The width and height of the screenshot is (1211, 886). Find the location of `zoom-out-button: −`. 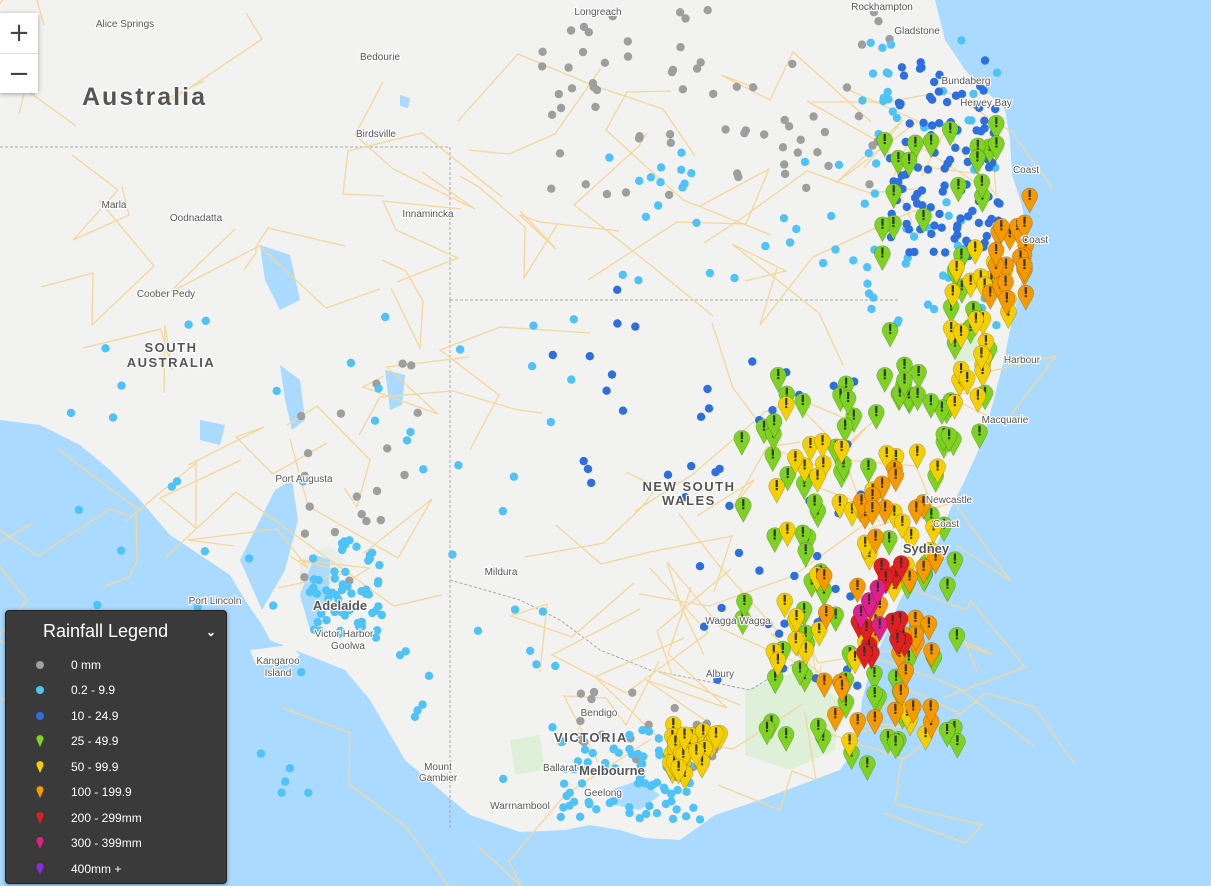

zoom-out-button: − is located at coordinates (19, 73).